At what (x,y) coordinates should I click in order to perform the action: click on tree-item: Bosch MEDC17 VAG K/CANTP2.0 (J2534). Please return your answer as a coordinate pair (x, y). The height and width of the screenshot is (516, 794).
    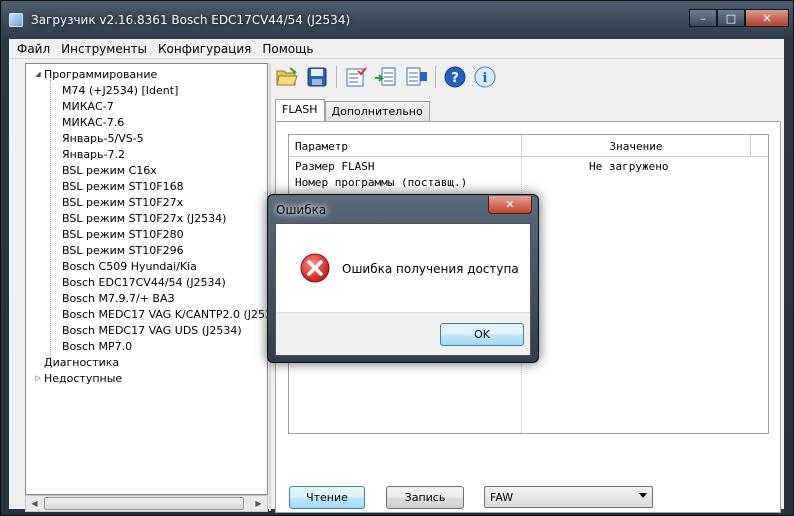
    Looking at the image, I should click on (164, 314).